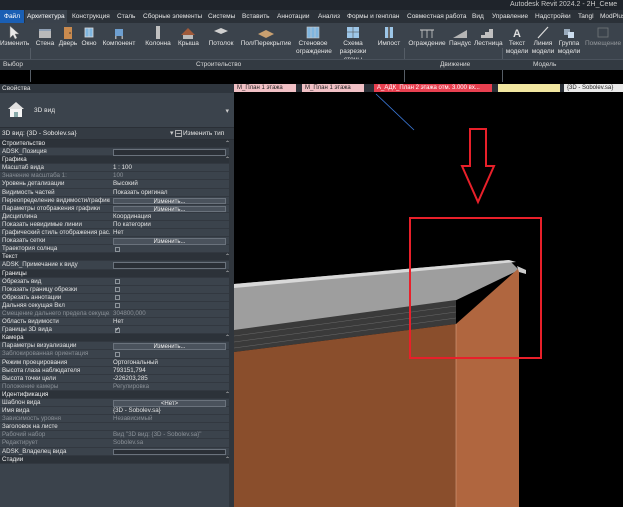 This screenshot has height=507, width=623. What do you see at coordinates (117, 290) in the screenshot?
I see `property-row: Показать границу обрезки` at bounding box center [117, 290].